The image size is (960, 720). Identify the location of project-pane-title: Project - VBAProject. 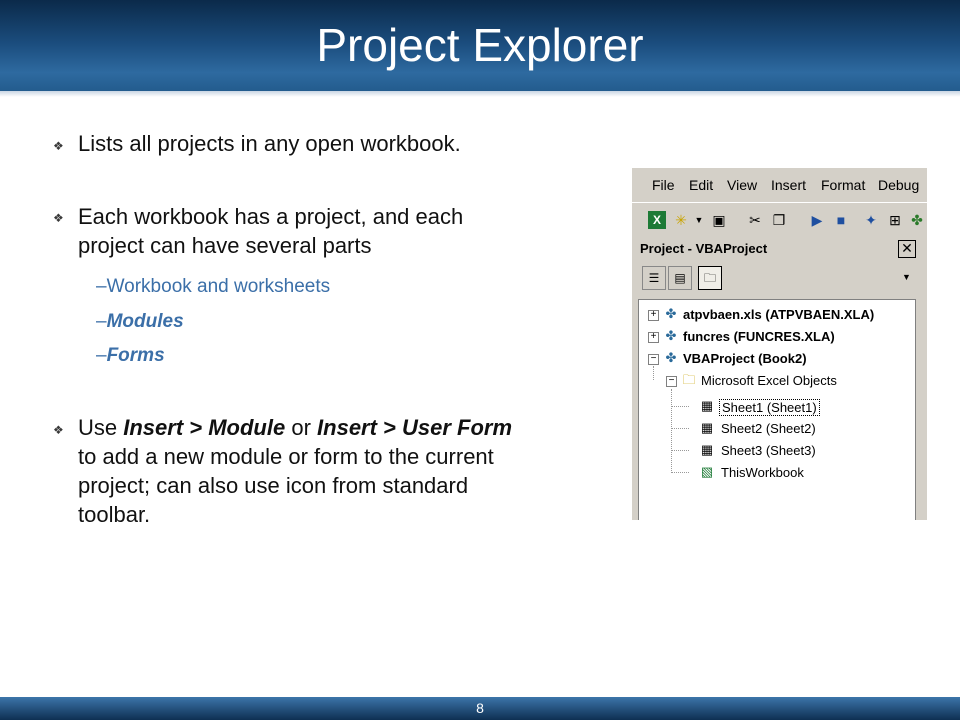
(704, 248).